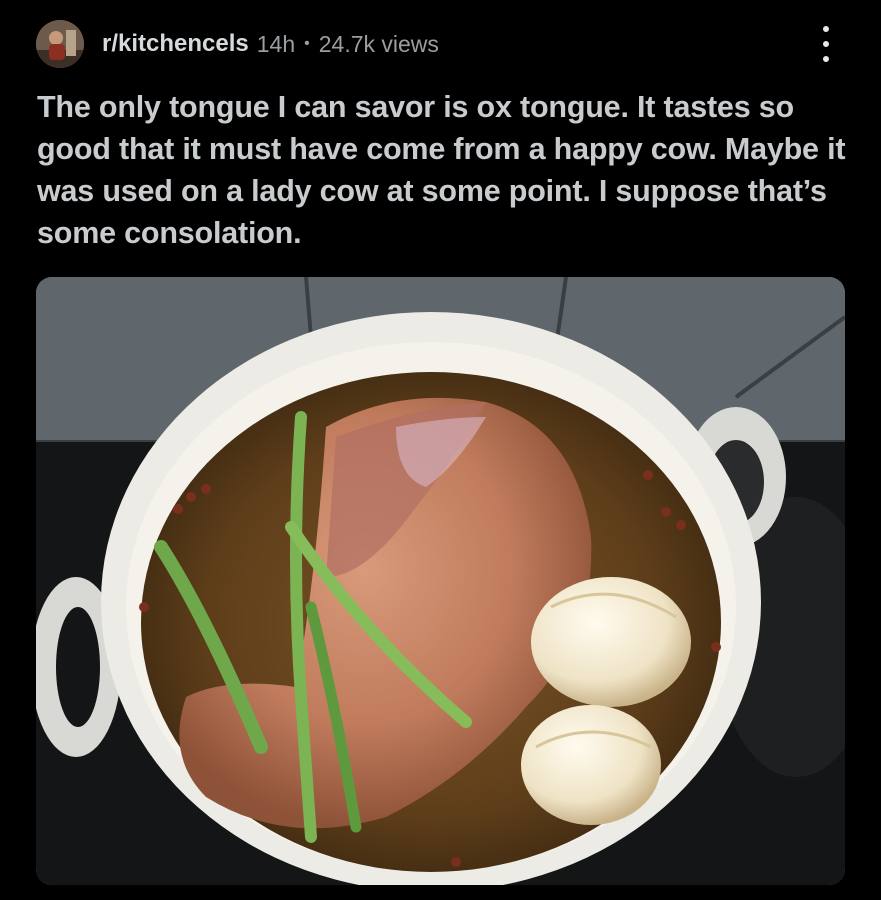  What do you see at coordinates (60, 44) in the screenshot?
I see `subreddit-avatar` at bounding box center [60, 44].